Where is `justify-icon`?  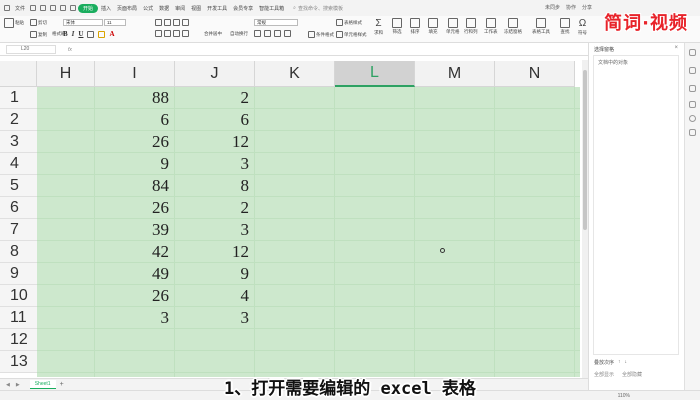 justify-icon is located at coordinates (185, 33).